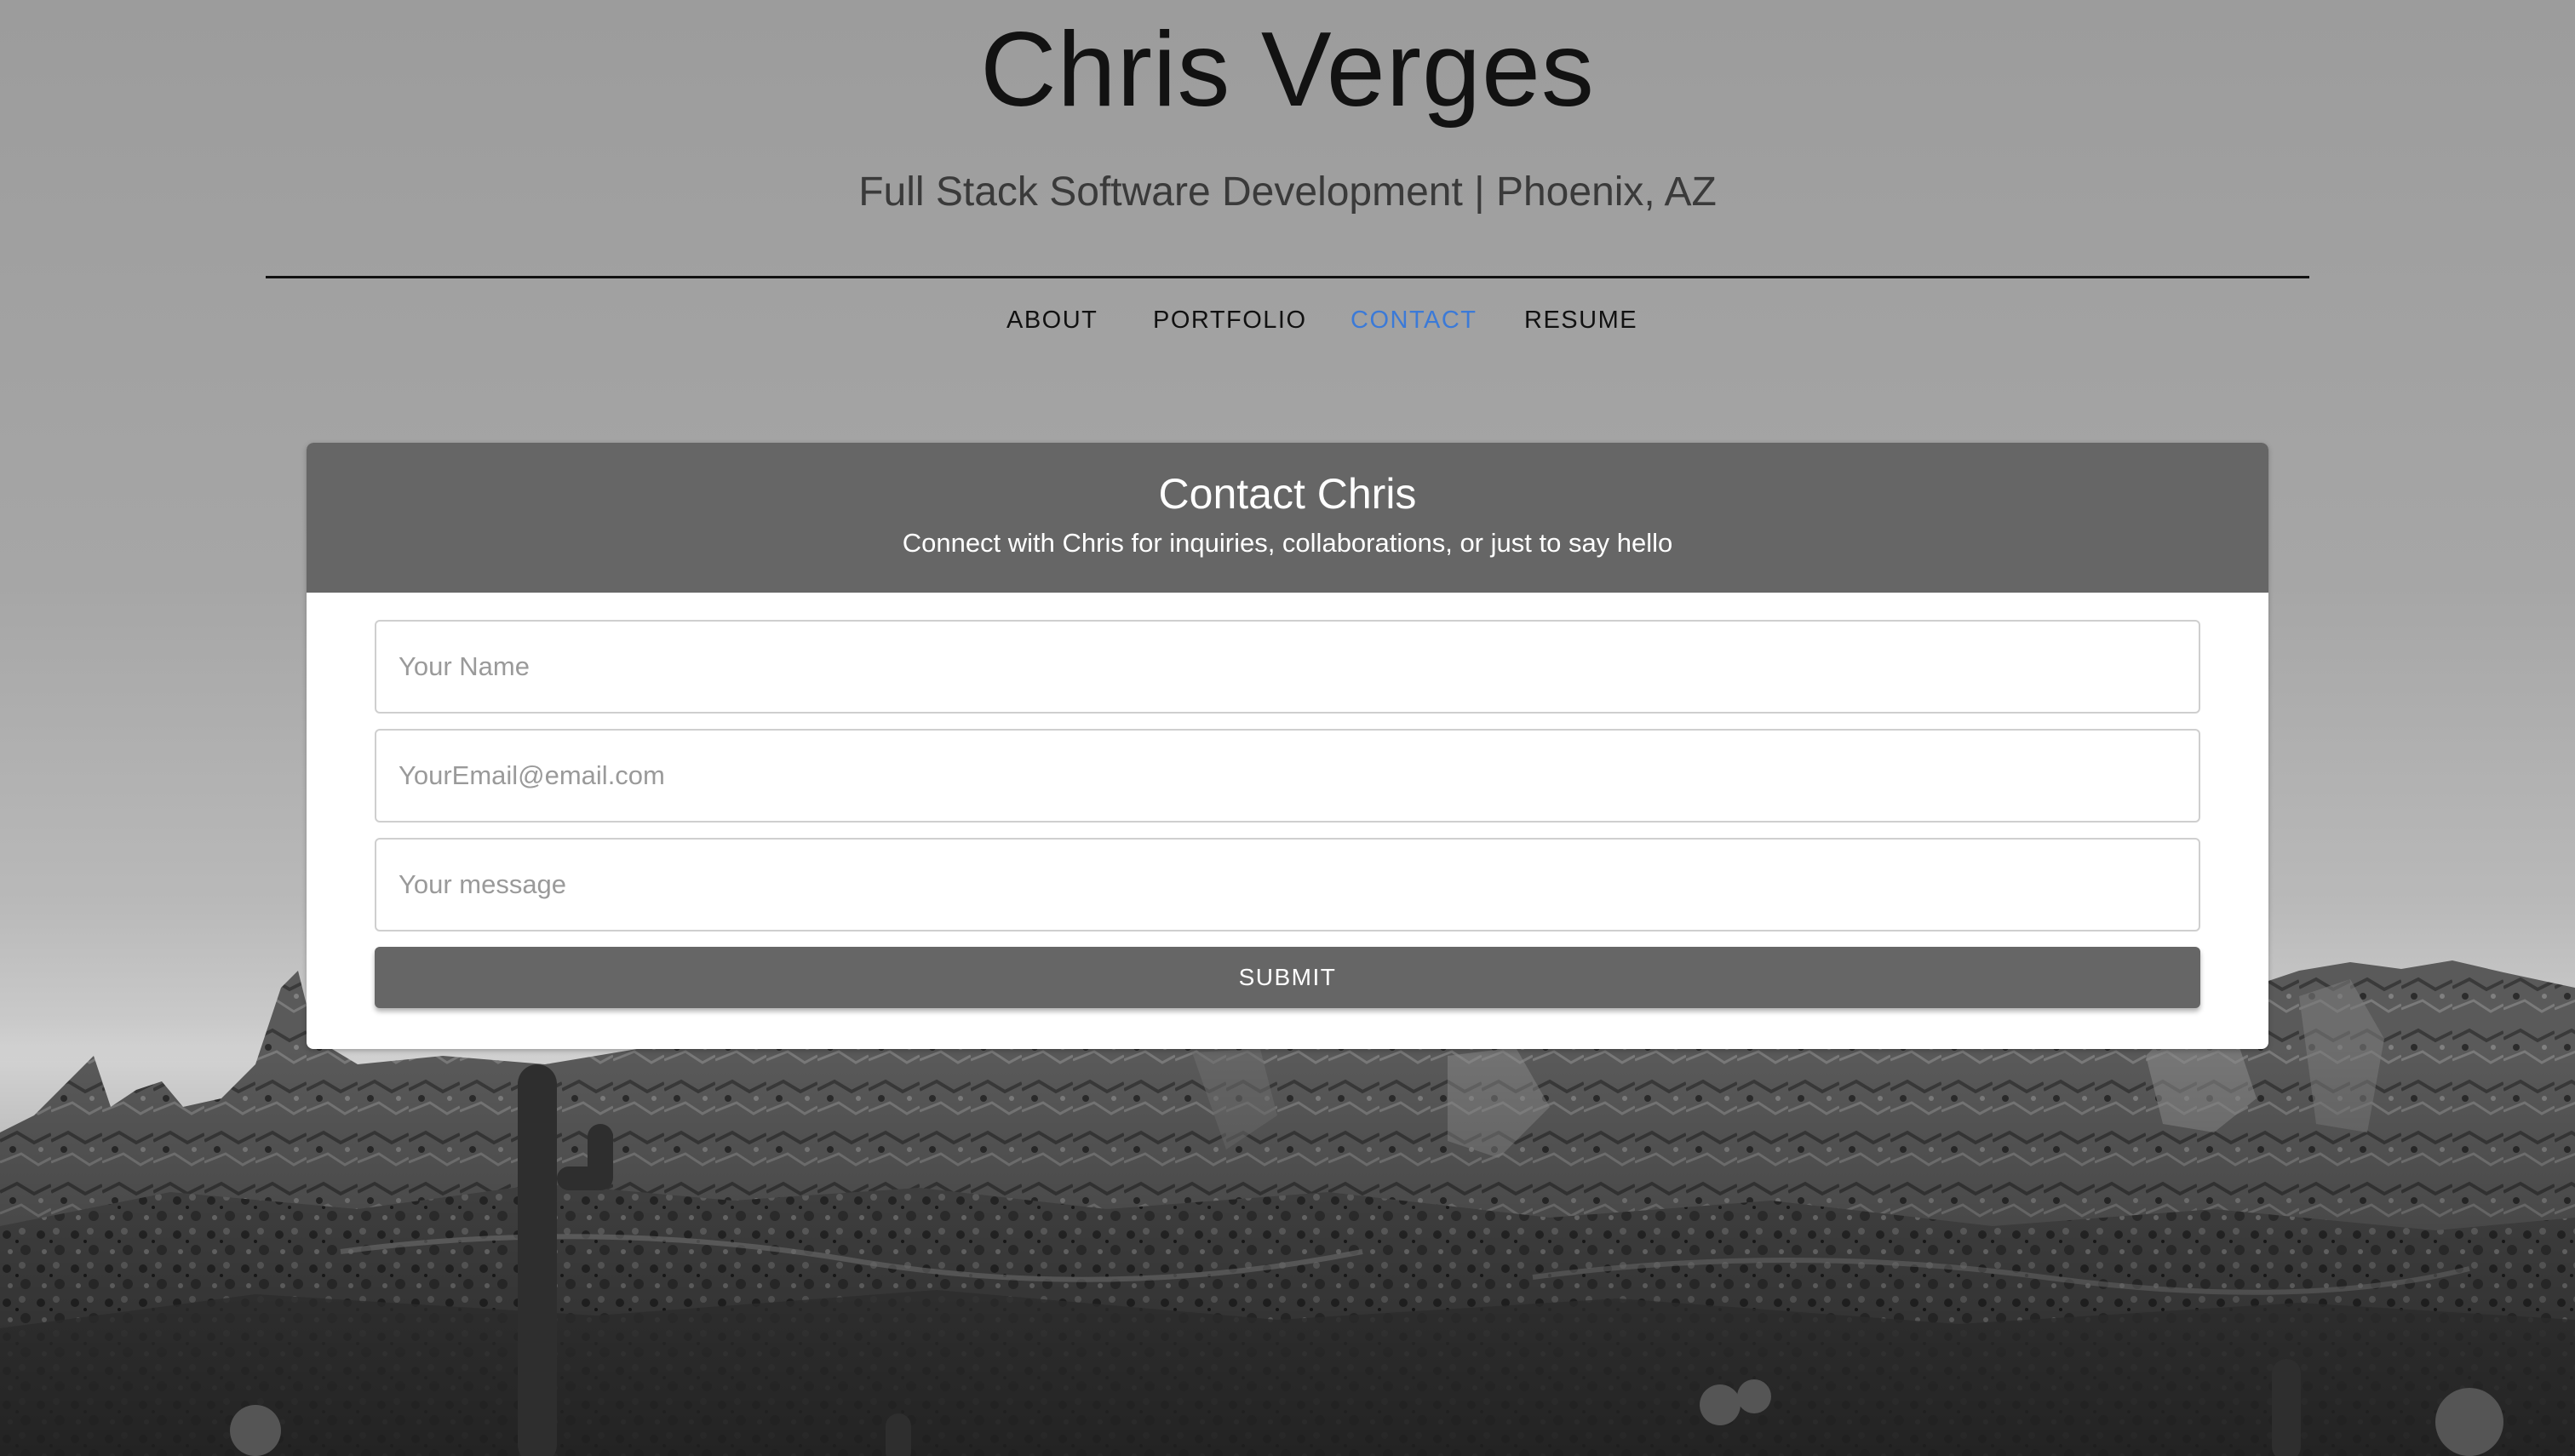  What do you see at coordinates (1414, 320) in the screenshot?
I see `nav-contact: CONTACT` at bounding box center [1414, 320].